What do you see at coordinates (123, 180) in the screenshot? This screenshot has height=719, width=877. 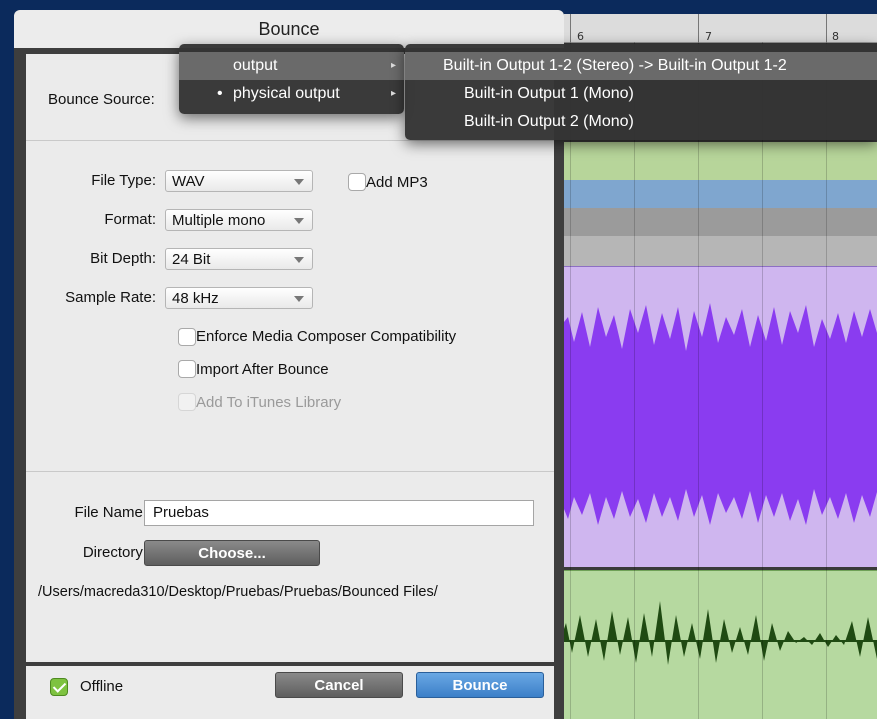 I see `file-type-label: File Type:` at bounding box center [123, 180].